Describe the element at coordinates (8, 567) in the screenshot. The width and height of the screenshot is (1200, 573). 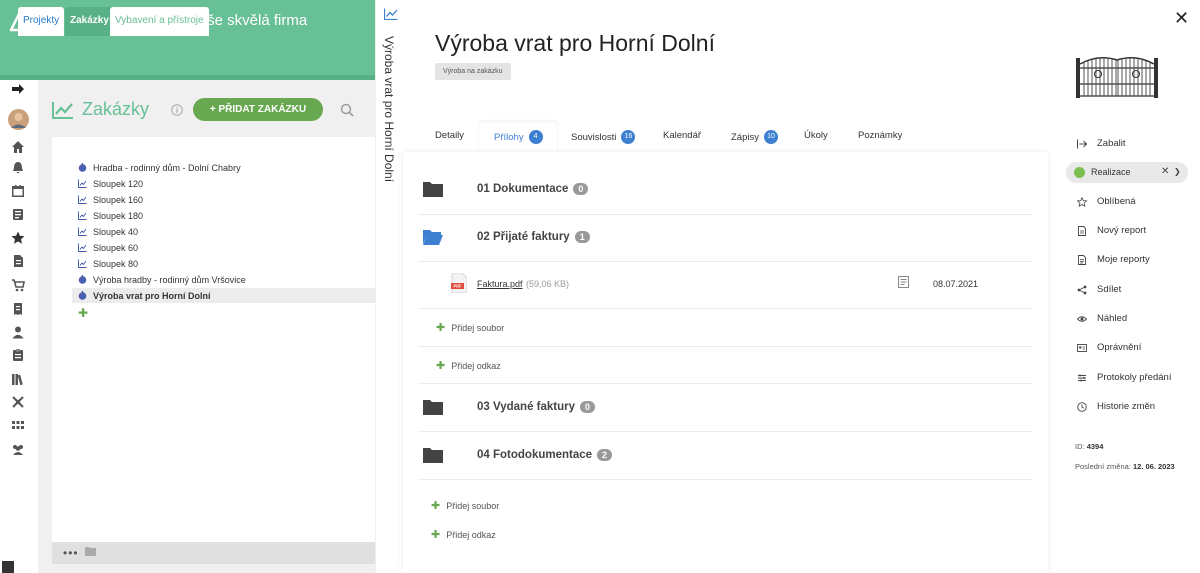
I see `corner-logo-icon` at that location.